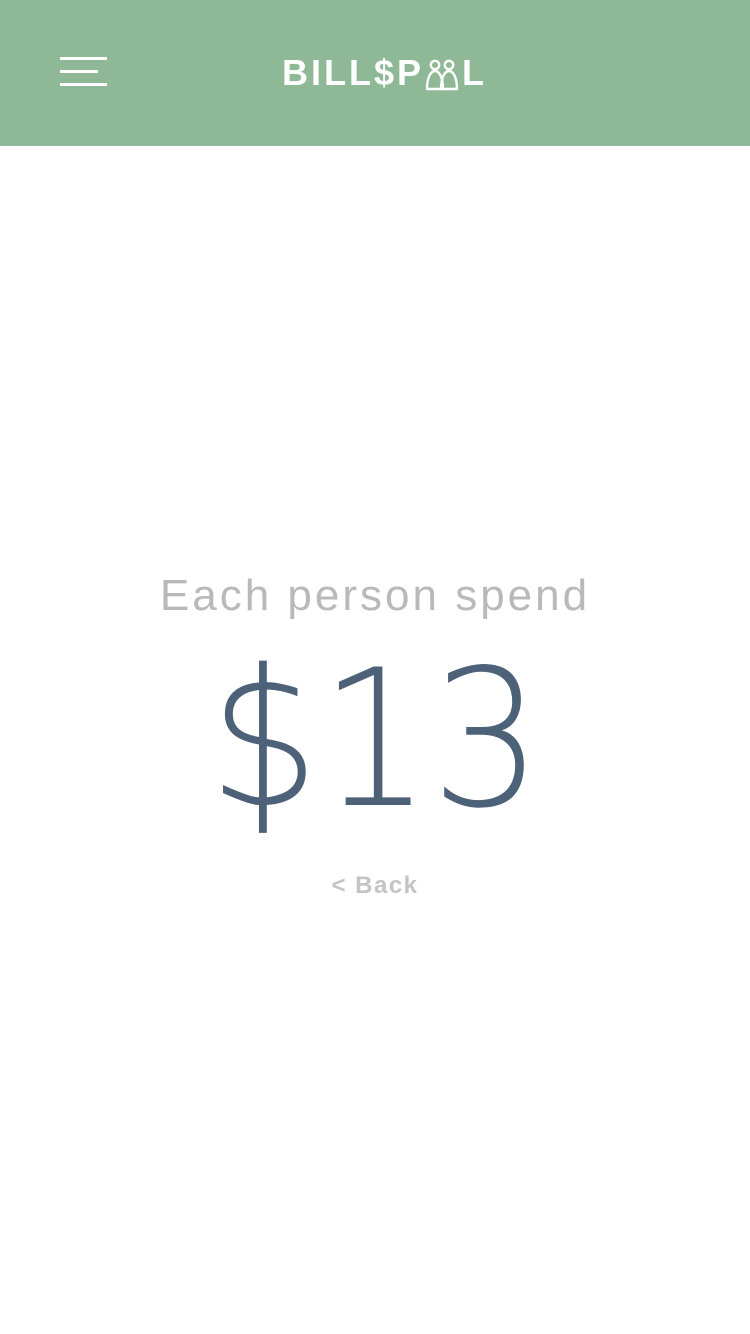 The width and height of the screenshot is (750, 1334). What do you see at coordinates (374, 886) in the screenshot?
I see `back-link: < Back` at bounding box center [374, 886].